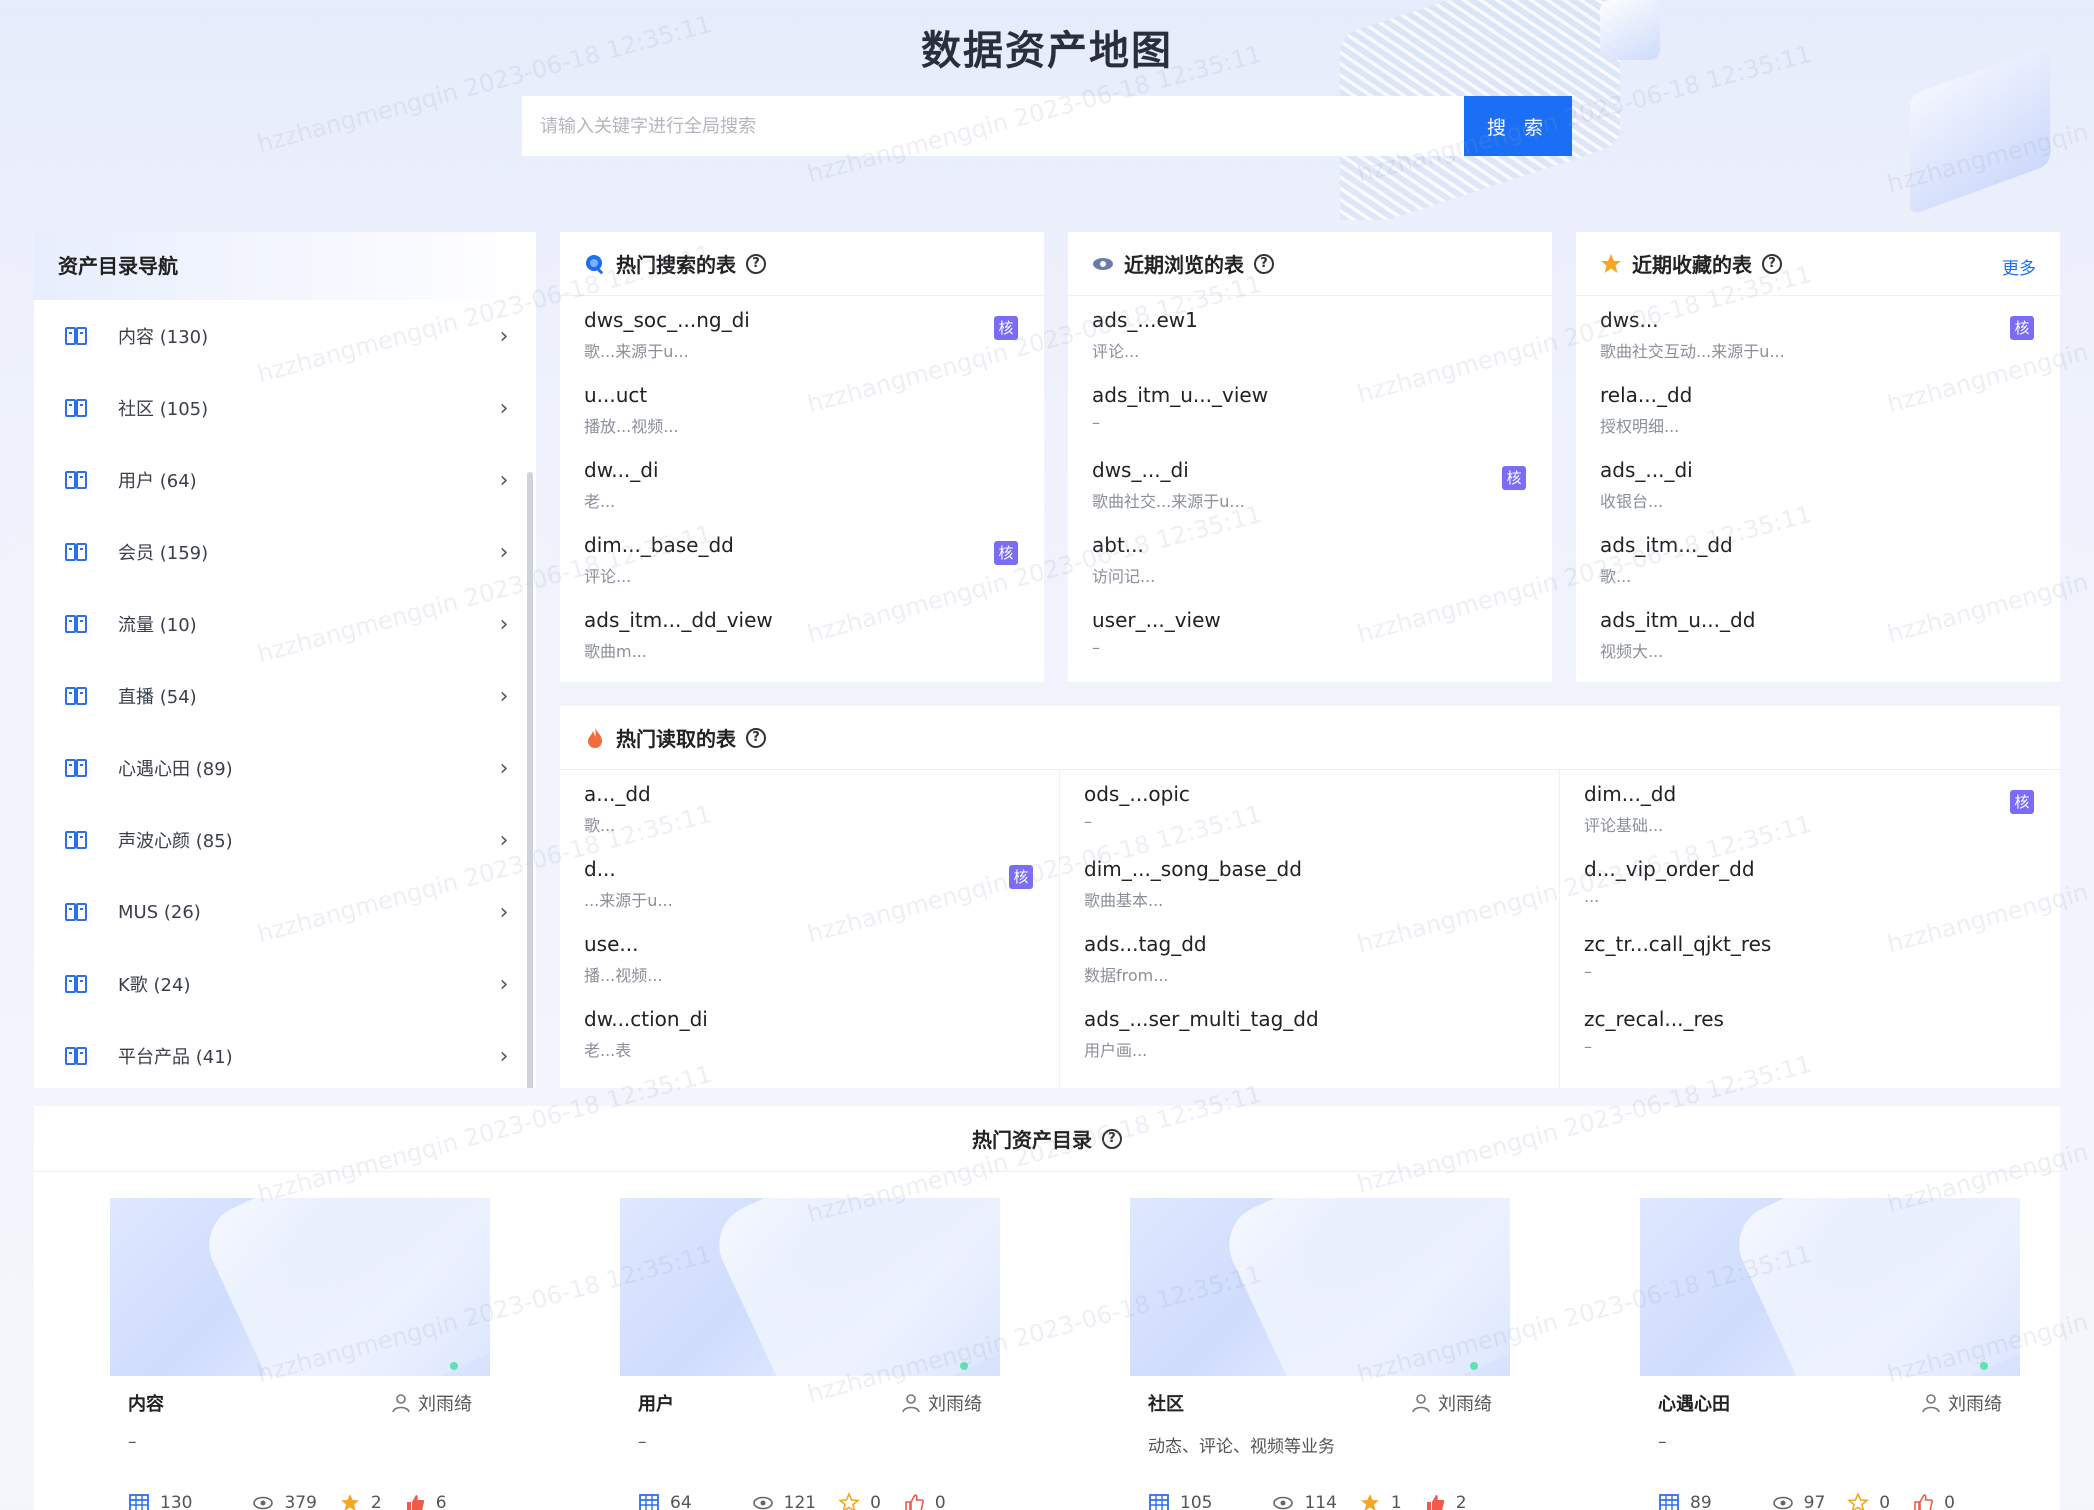  I want to click on table-item: user_..._view –, so click(1310, 633).